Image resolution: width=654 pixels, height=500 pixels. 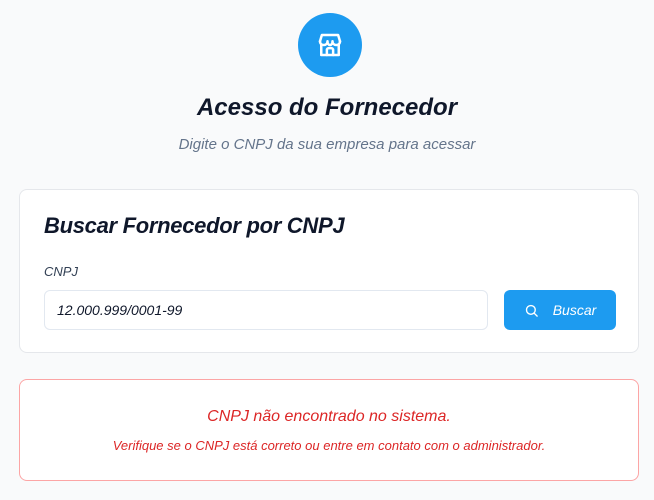 What do you see at coordinates (266, 310) in the screenshot?
I see `cnpj-input` at bounding box center [266, 310].